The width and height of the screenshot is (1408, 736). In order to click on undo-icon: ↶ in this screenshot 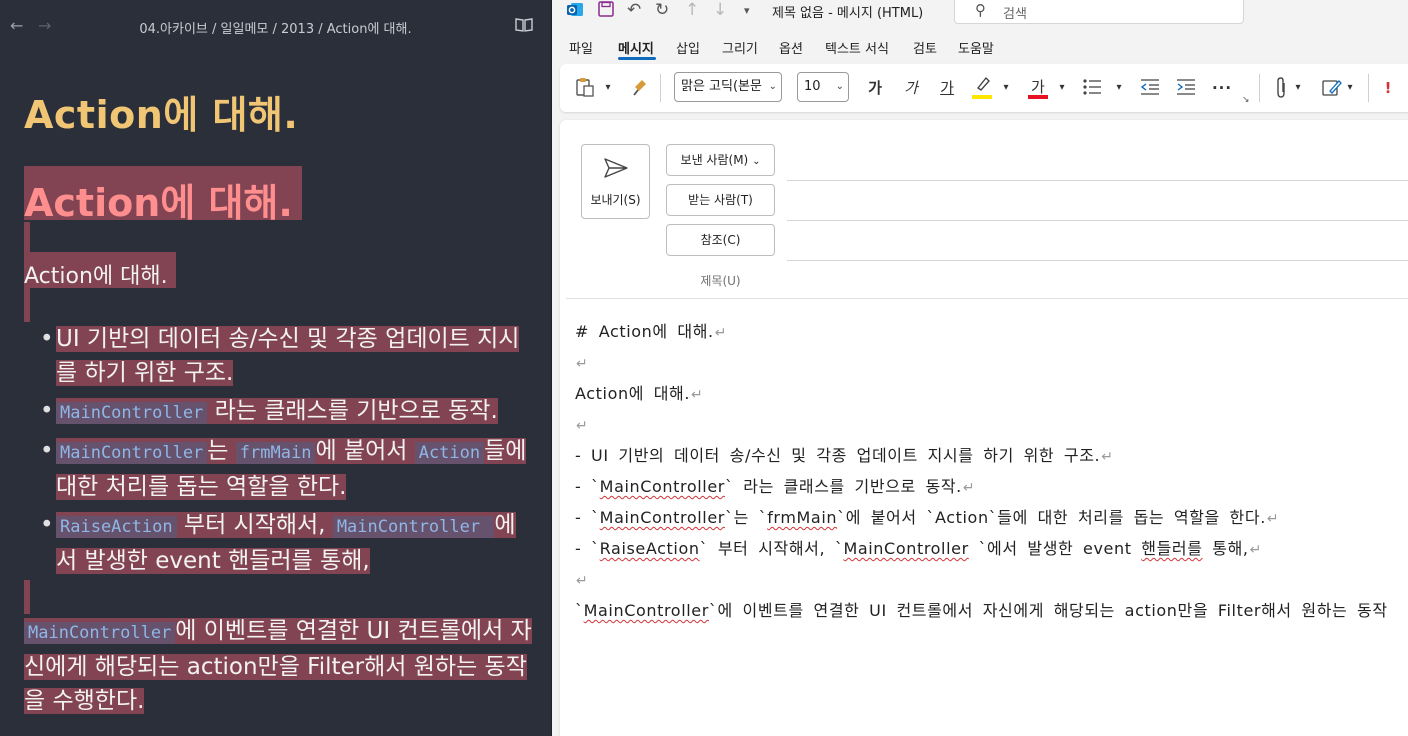, I will do `click(634, 10)`.